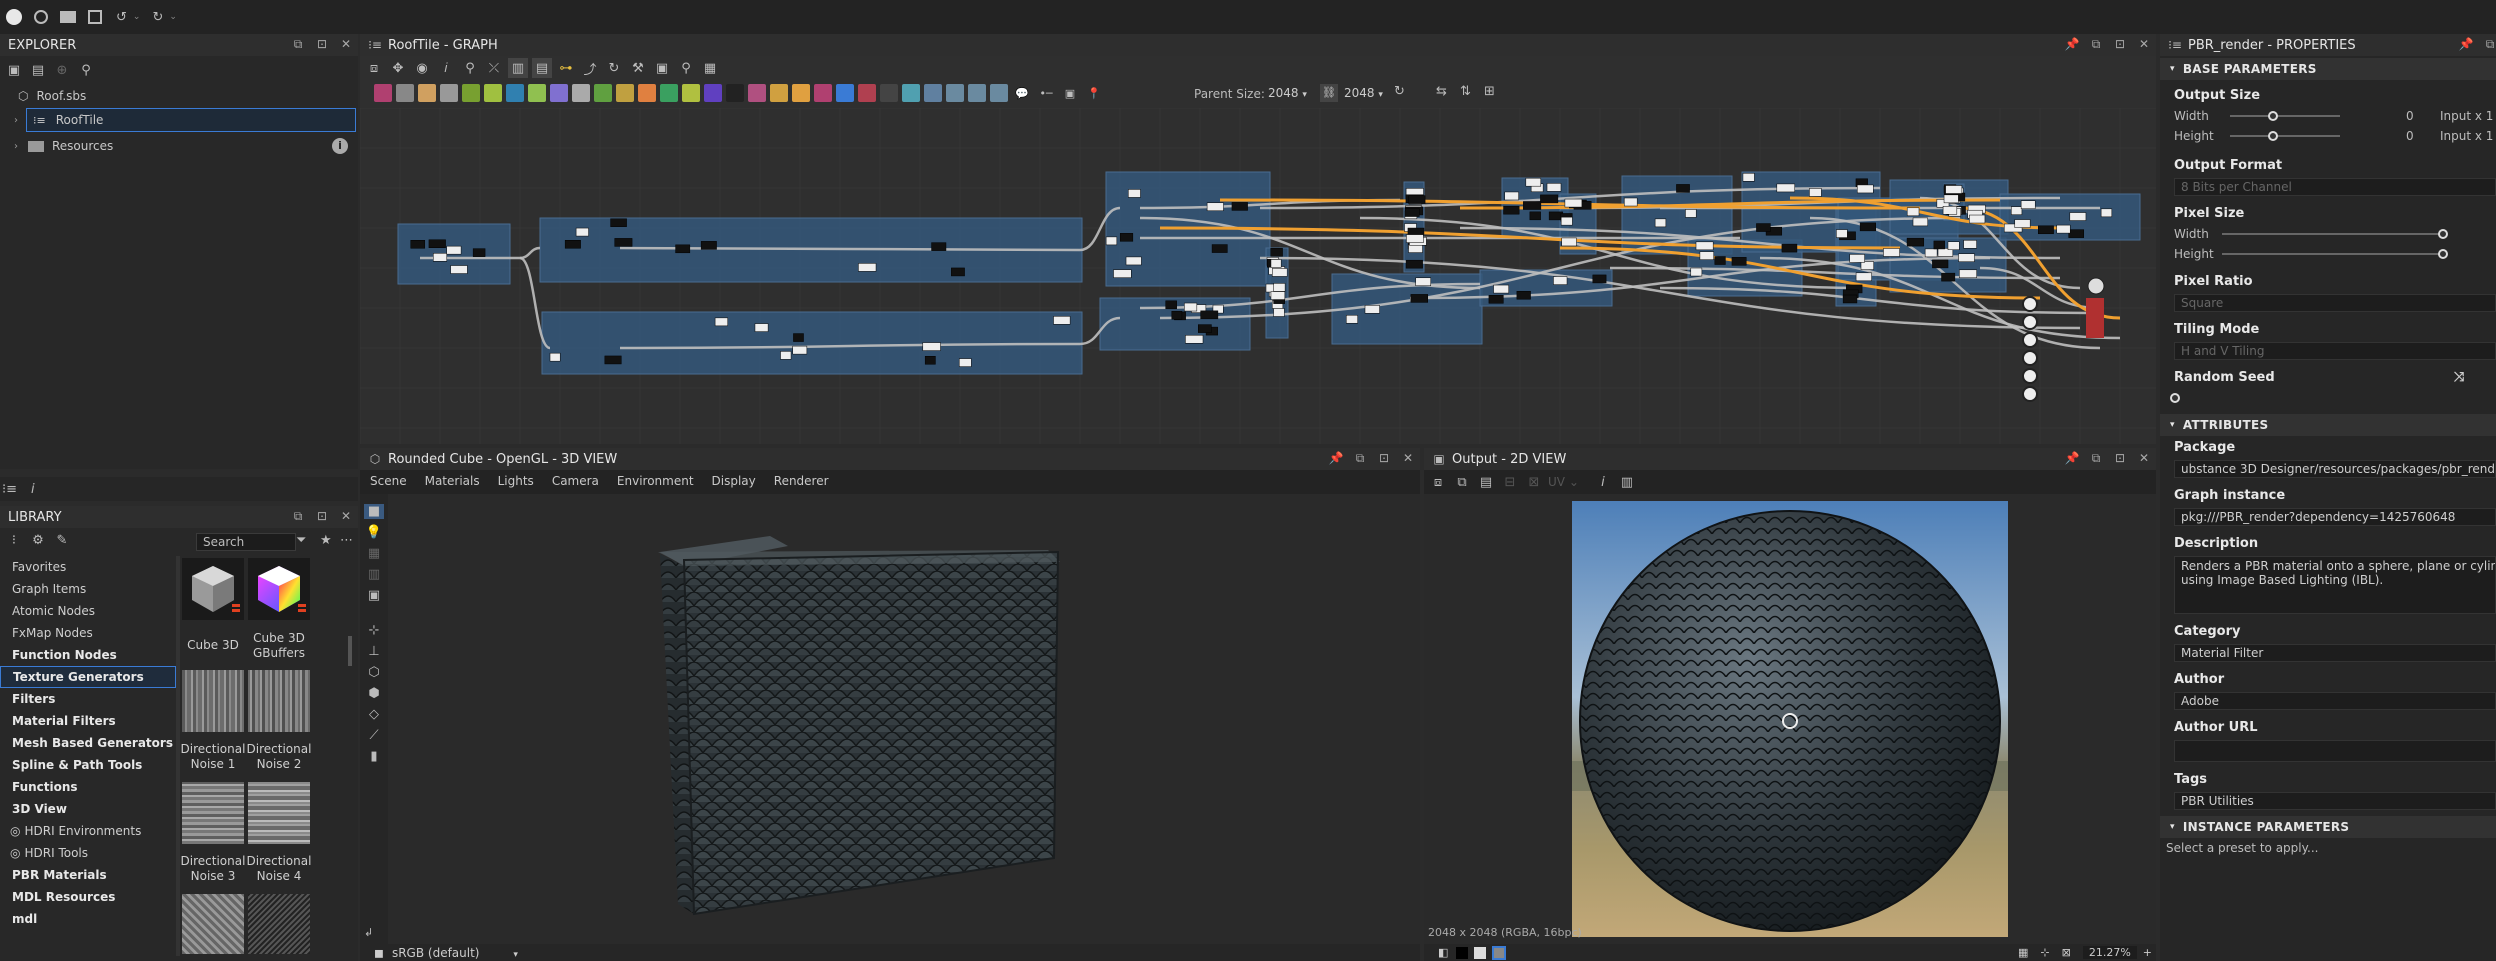  I want to click on close-icon: ✕, so click(1408, 458).